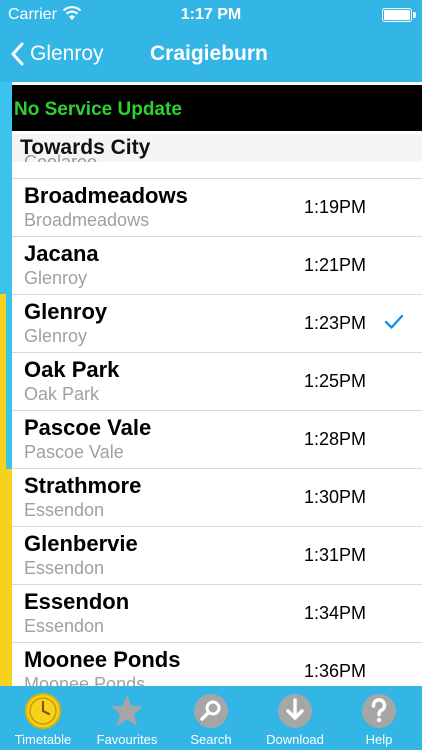 Image resolution: width=422 pixels, height=750 pixels. What do you see at coordinates (335, 265) in the screenshot?
I see `departure-time: 1:21PM` at bounding box center [335, 265].